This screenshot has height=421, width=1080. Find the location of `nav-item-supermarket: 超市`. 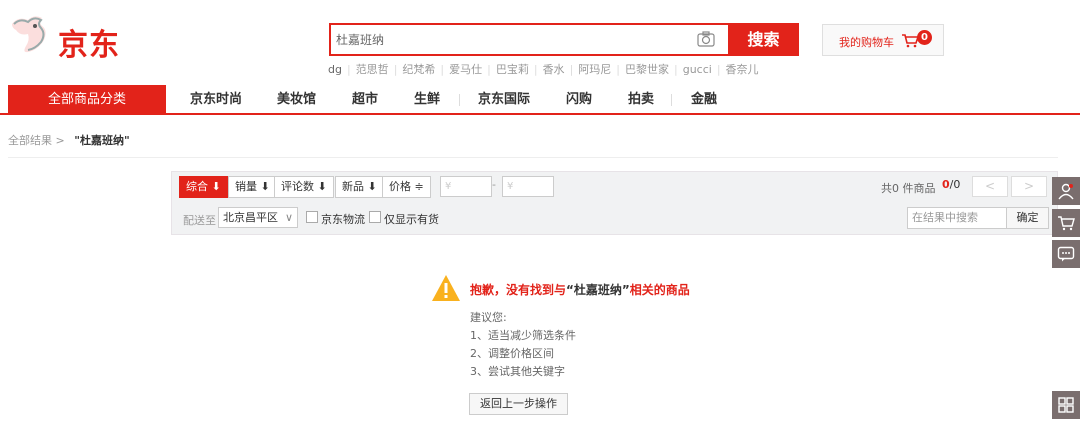

nav-item-supermarket: 超市 is located at coordinates (365, 100).